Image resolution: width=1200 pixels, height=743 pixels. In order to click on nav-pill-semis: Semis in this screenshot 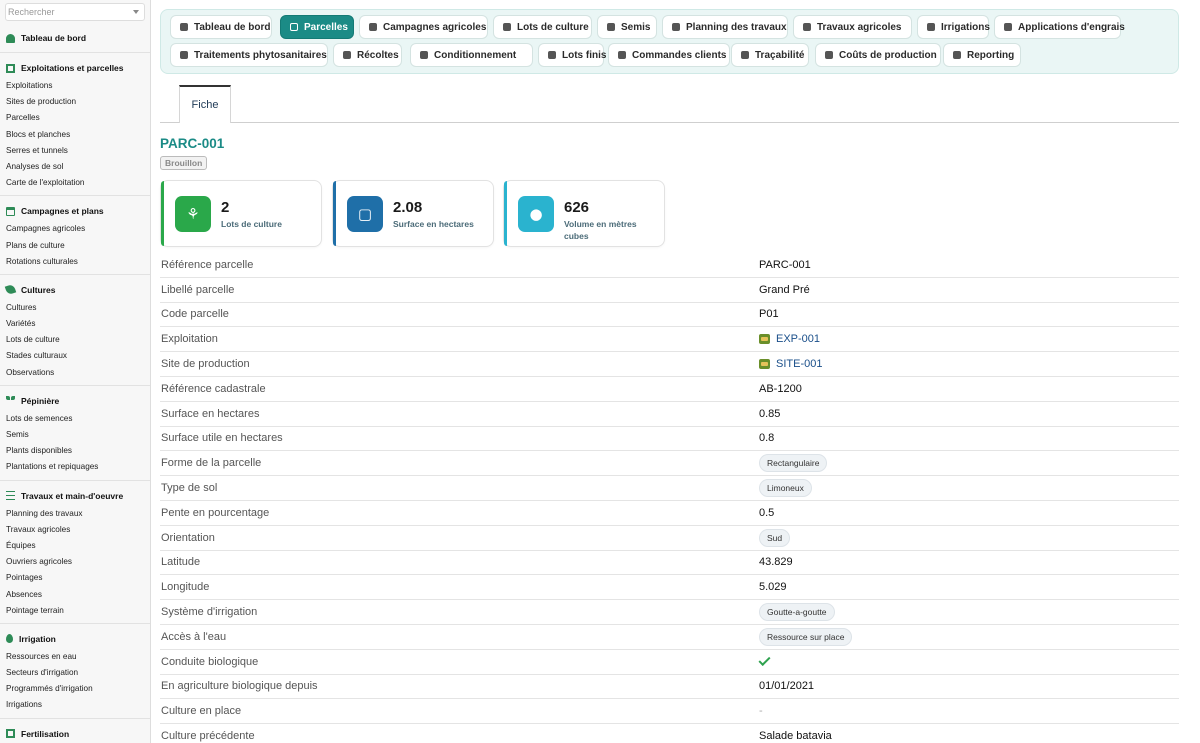, I will do `click(627, 27)`.